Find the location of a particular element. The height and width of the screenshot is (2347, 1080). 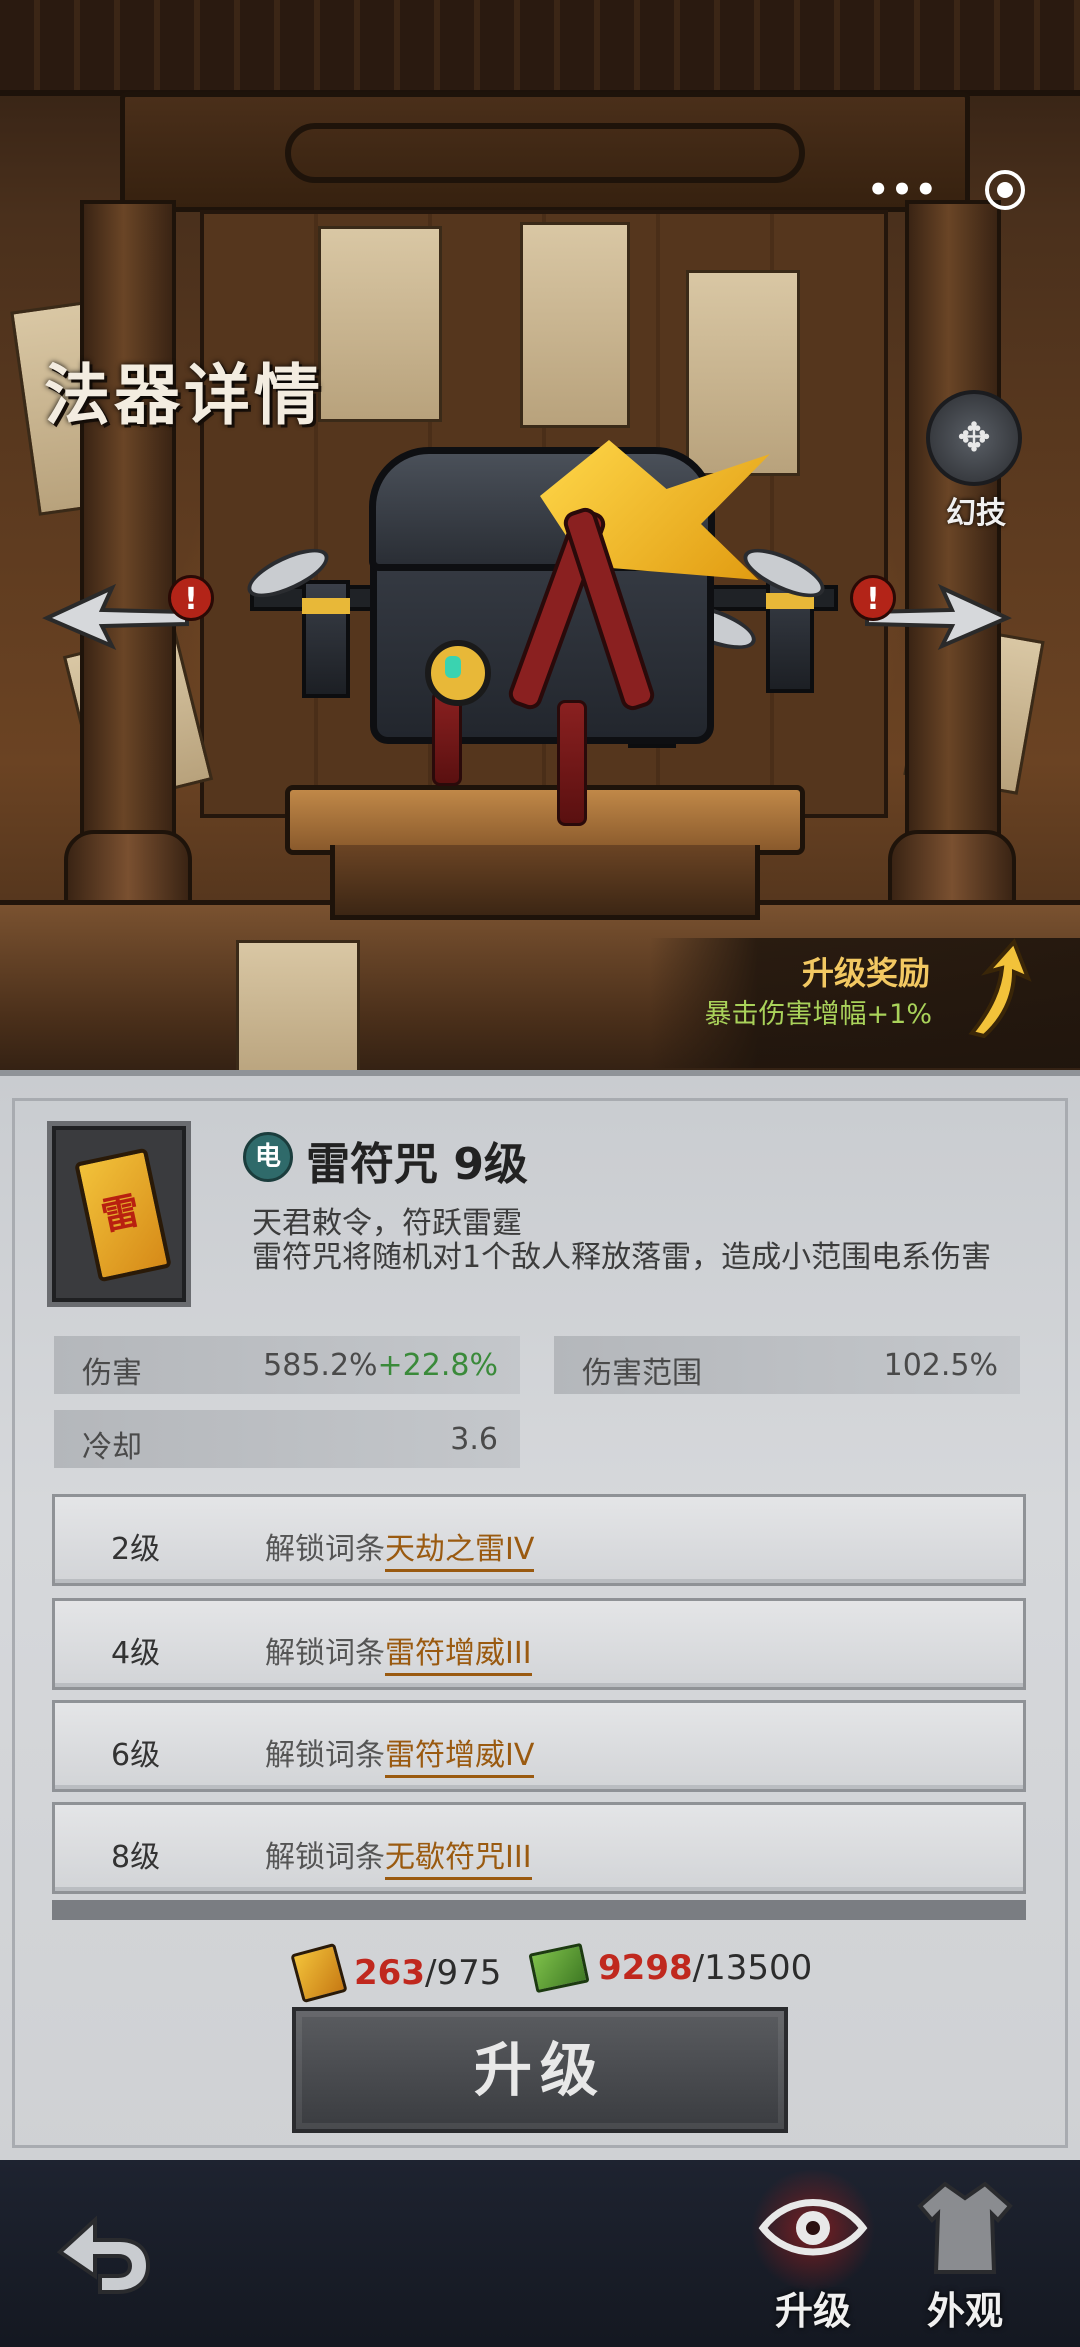

upgrade-reward-banner: 升级奖励 暴击伤害增幅+1% is located at coordinates (865, 1003).